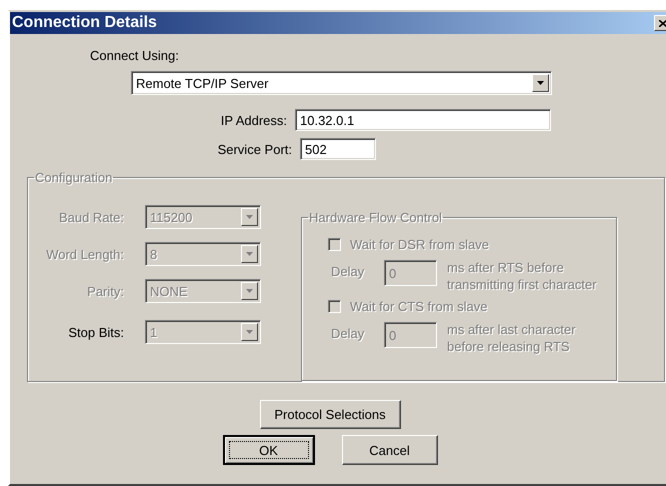  I want to click on close-icon, so click(662, 23).